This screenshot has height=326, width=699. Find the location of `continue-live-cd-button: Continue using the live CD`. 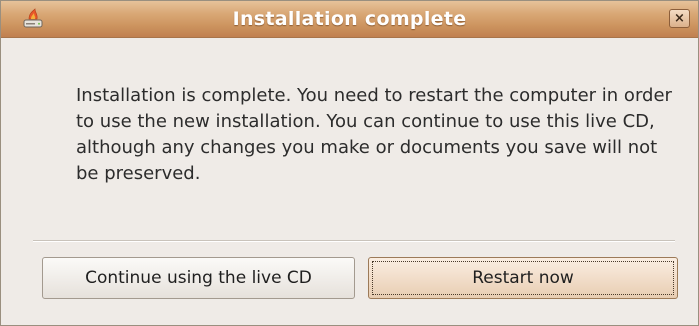

continue-live-cd-button: Continue using the live CD is located at coordinates (198, 278).